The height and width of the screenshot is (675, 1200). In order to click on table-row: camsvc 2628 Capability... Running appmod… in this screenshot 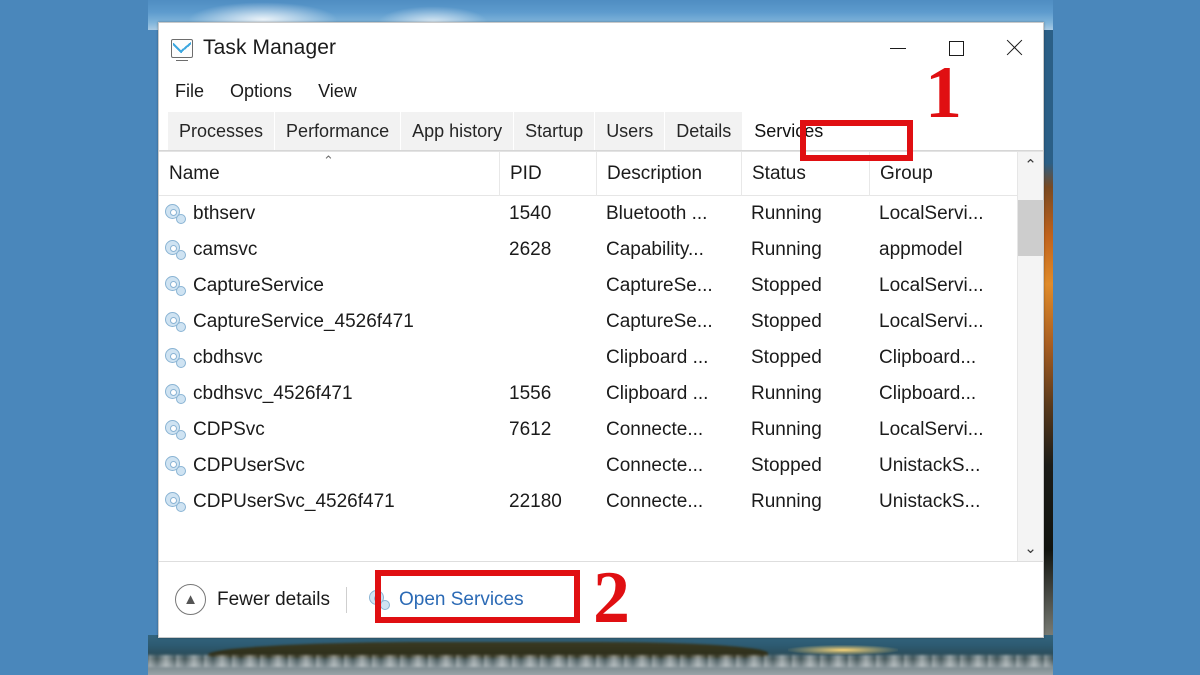, I will do `click(588, 250)`.